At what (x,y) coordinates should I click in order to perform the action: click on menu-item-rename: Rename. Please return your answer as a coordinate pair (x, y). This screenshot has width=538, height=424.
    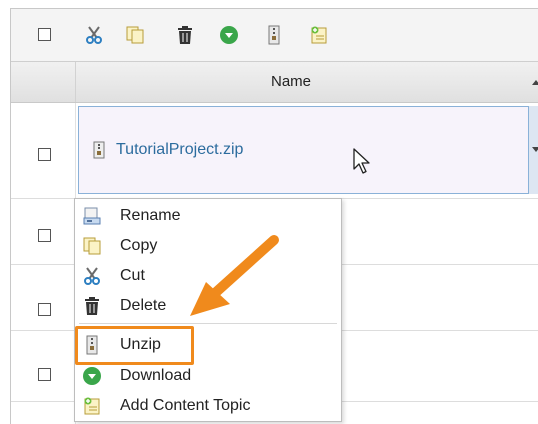
    Looking at the image, I should click on (208, 216).